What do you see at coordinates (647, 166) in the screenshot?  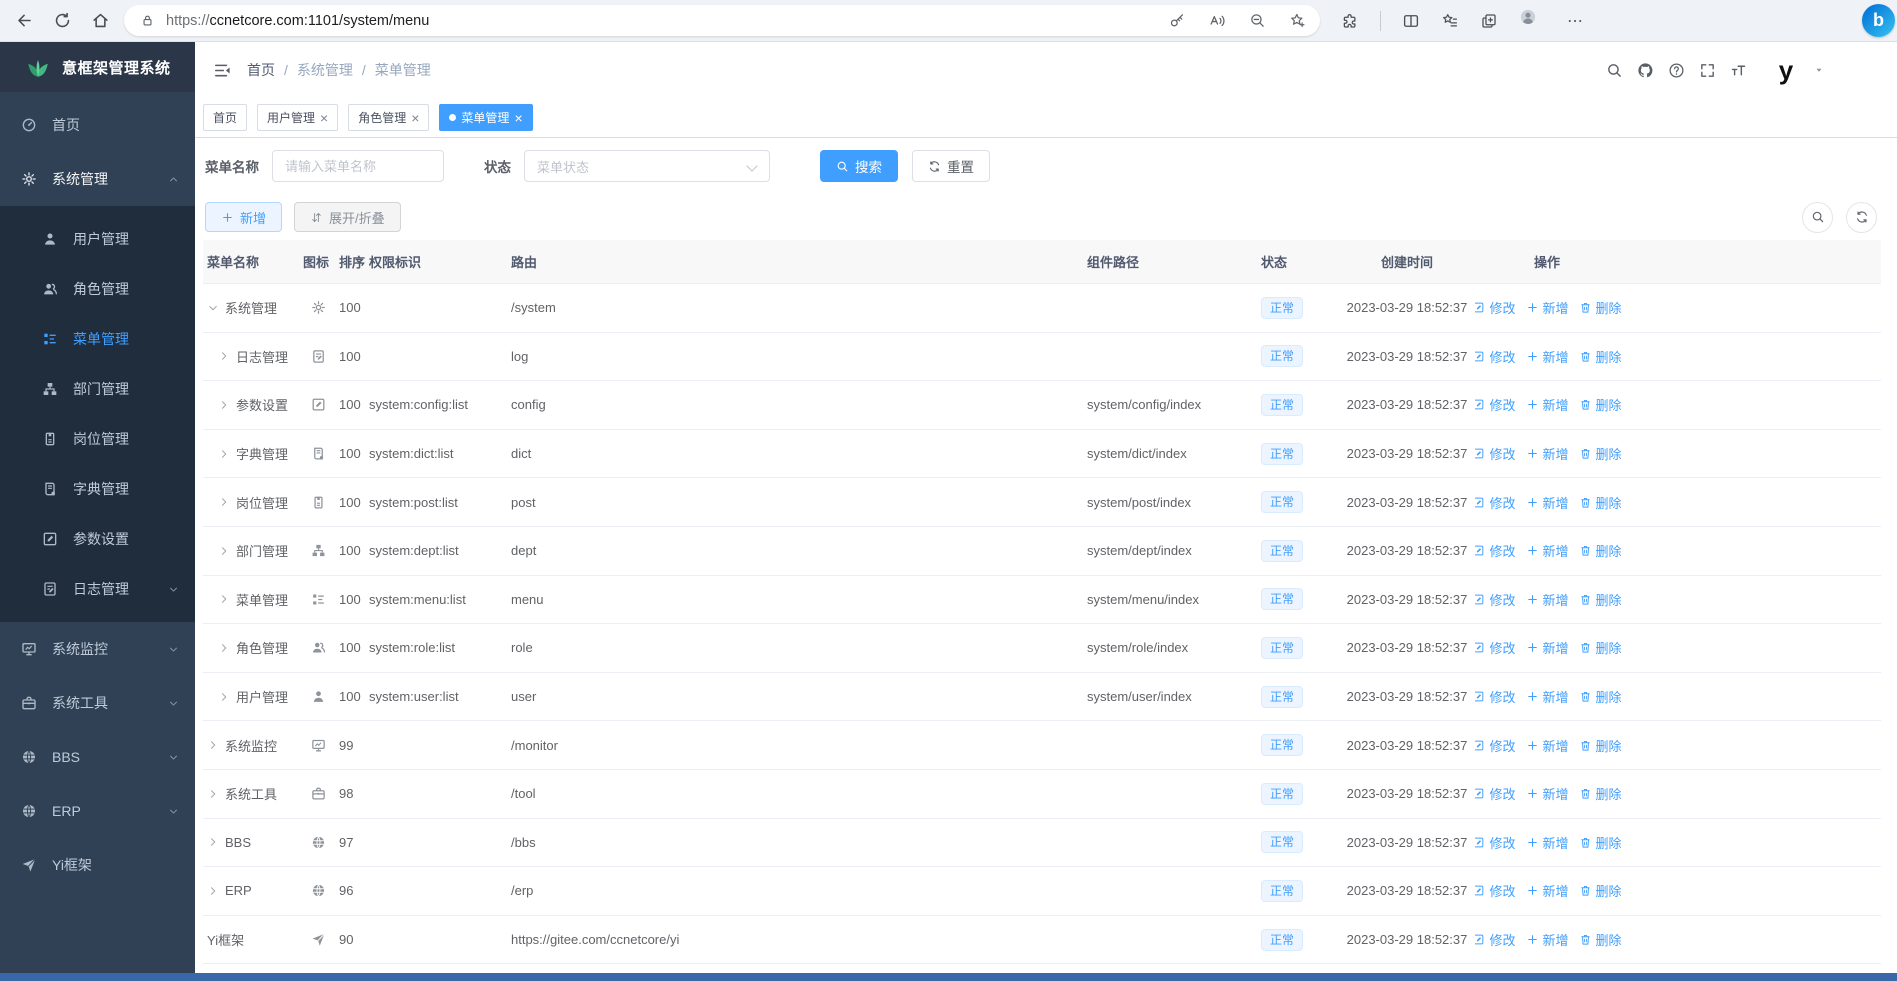 I see `status-select: 菜单状态` at bounding box center [647, 166].